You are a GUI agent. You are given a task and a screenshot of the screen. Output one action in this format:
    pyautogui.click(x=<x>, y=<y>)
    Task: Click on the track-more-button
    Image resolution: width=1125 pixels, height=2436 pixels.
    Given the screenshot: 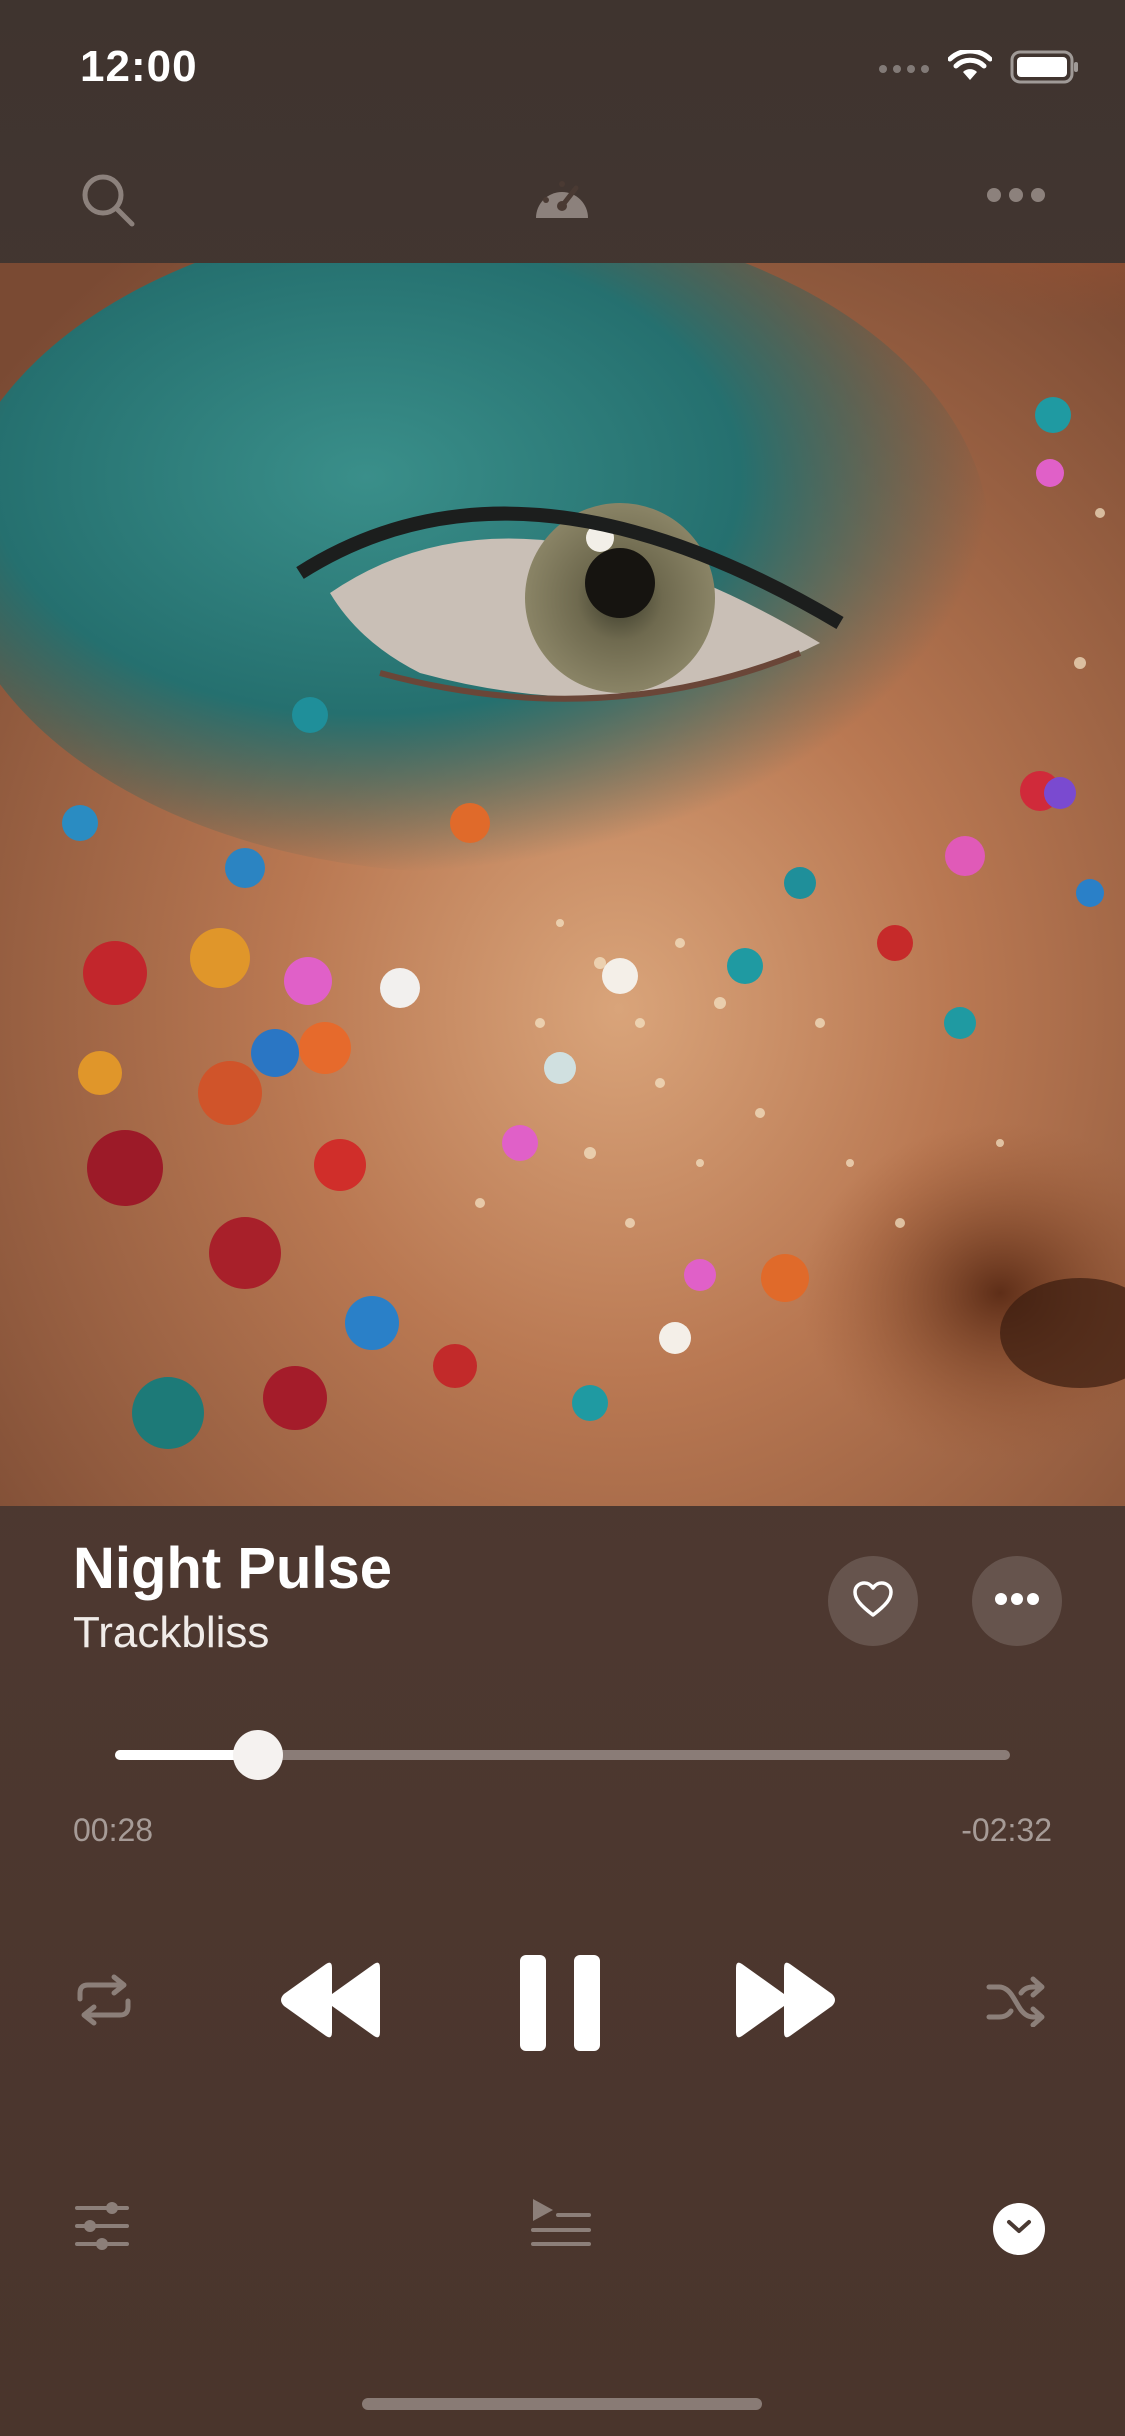 What is the action you would take?
    pyautogui.click(x=1017, y=1601)
    